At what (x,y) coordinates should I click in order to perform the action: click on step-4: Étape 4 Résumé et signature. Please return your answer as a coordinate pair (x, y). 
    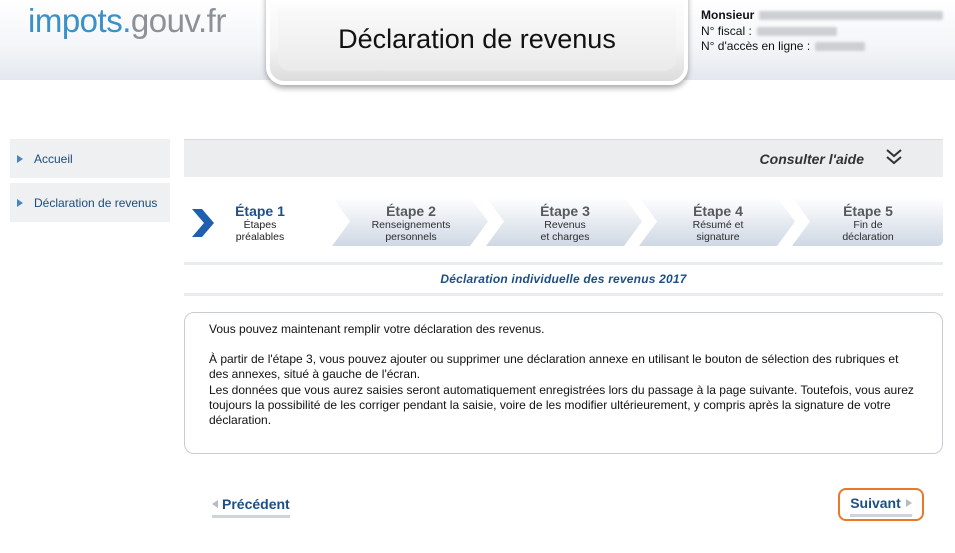
    Looking at the image, I should click on (717, 221).